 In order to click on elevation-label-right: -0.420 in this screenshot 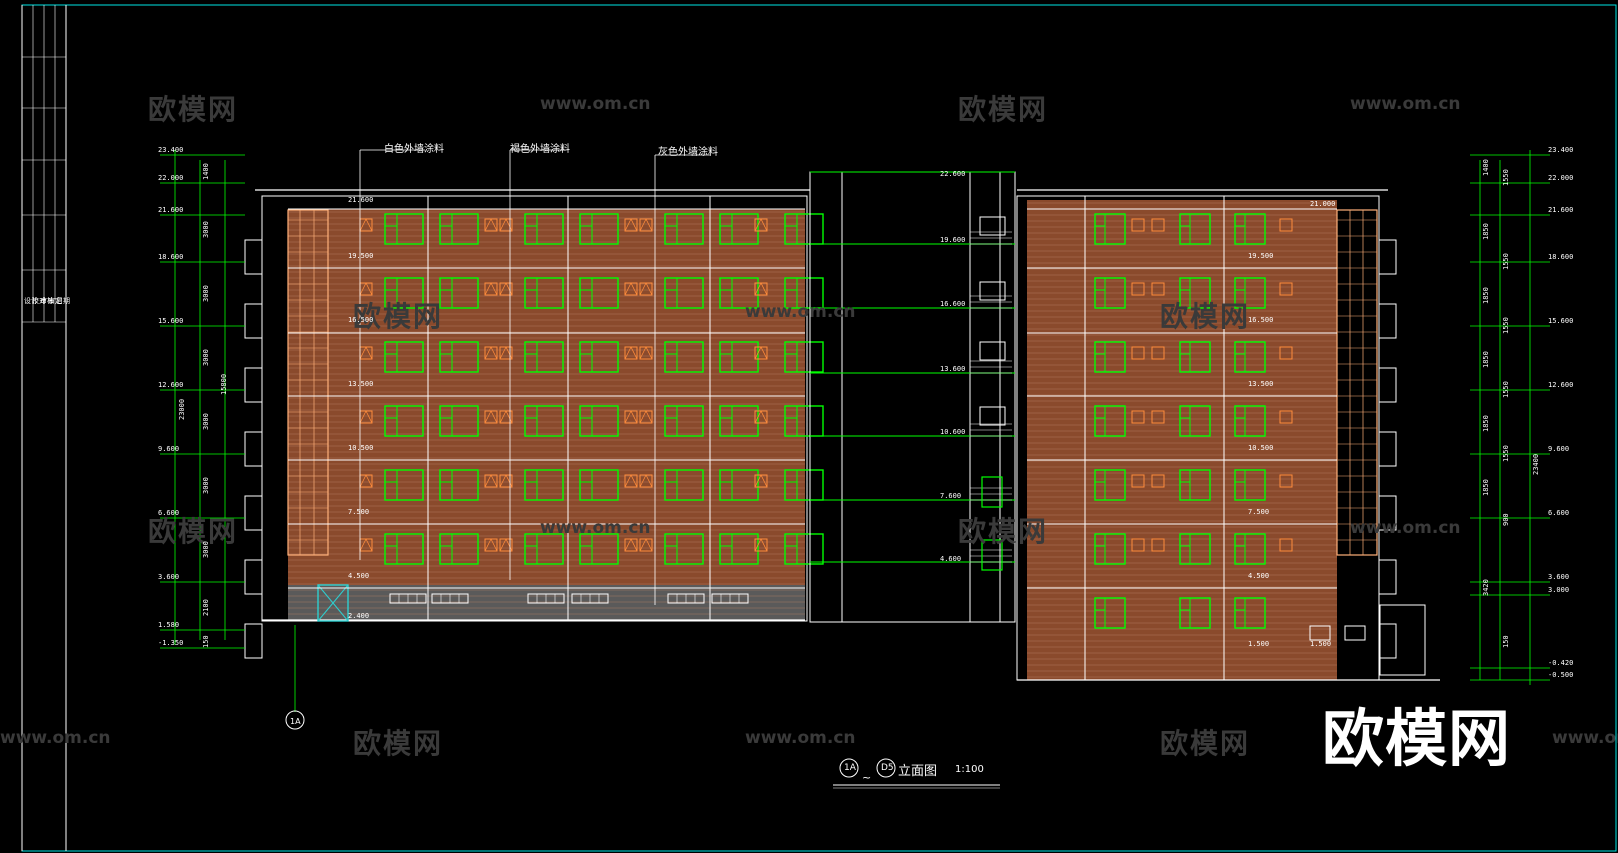, I will do `click(1561, 663)`.